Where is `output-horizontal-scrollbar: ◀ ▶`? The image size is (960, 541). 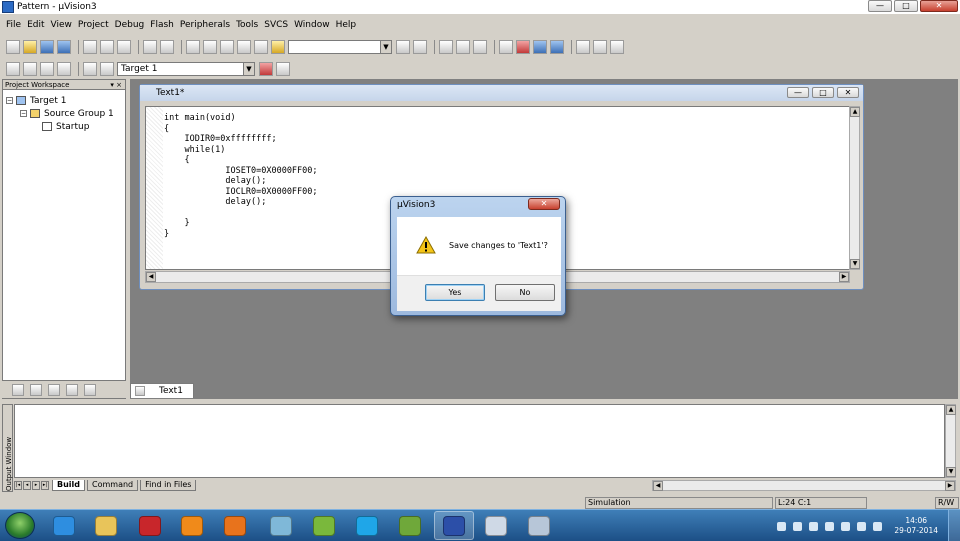 output-horizontal-scrollbar: ◀ ▶ is located at coordinates (804, 485).